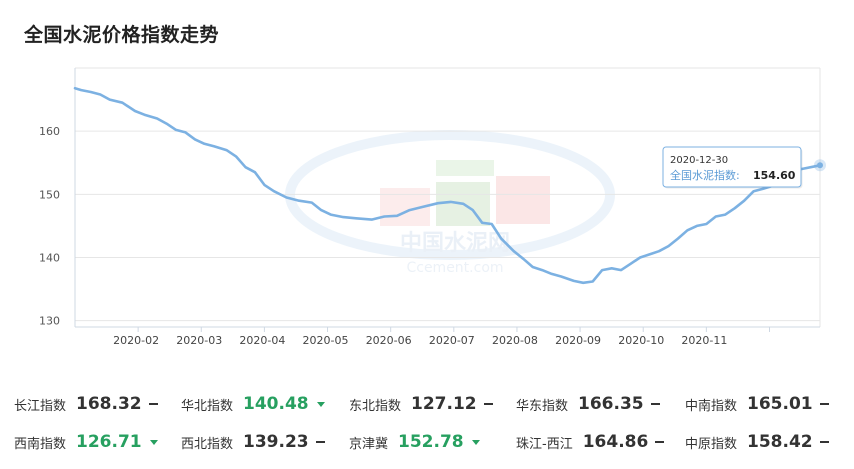  Describe the element at coordinates (199, 340) in the screenshot. I see `x-tick-label: 2020-03` at that location.